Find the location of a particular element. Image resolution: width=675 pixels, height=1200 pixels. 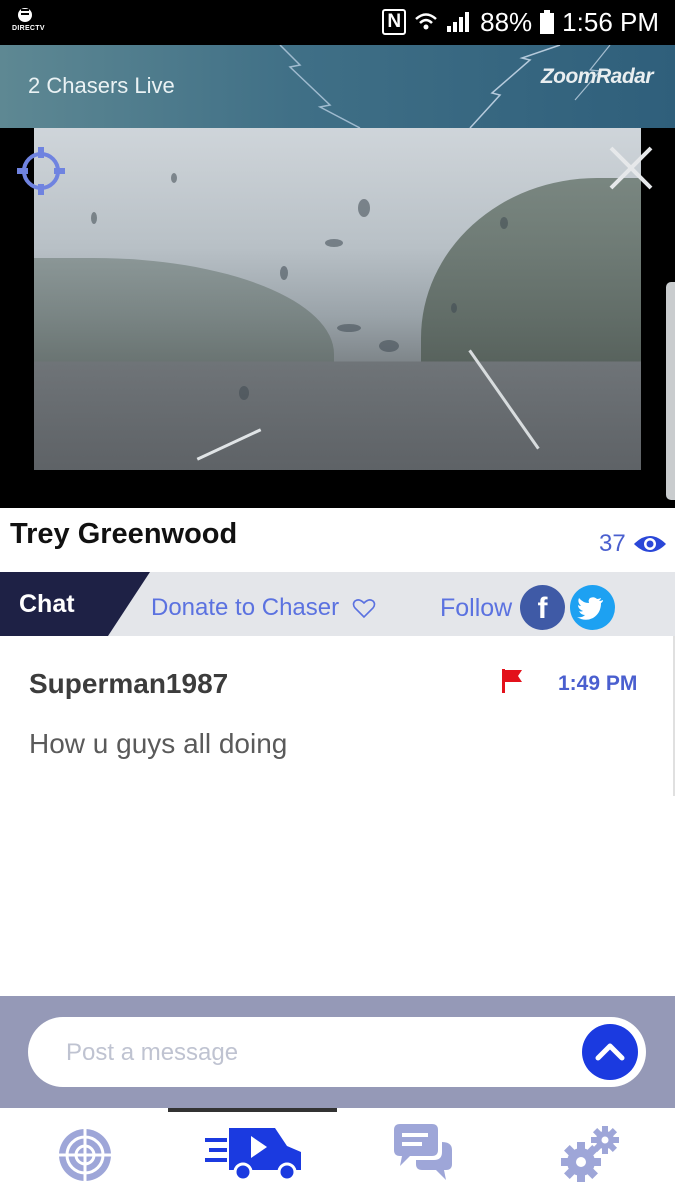

active-tab-indicator is located at coordinates (252, 1110).